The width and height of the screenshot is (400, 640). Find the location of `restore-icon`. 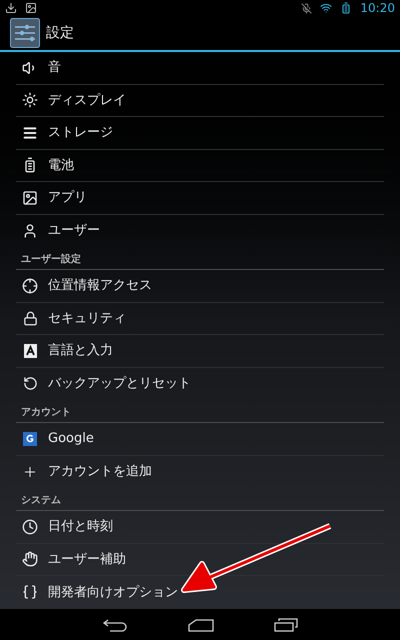

restore-icon is located at coordinates (30, 384).